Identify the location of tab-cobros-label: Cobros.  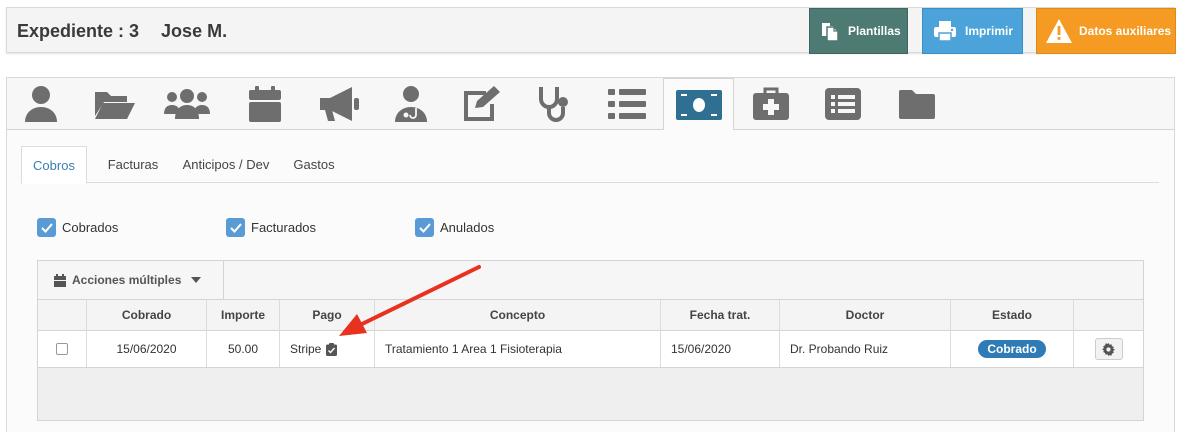
(54, 165).